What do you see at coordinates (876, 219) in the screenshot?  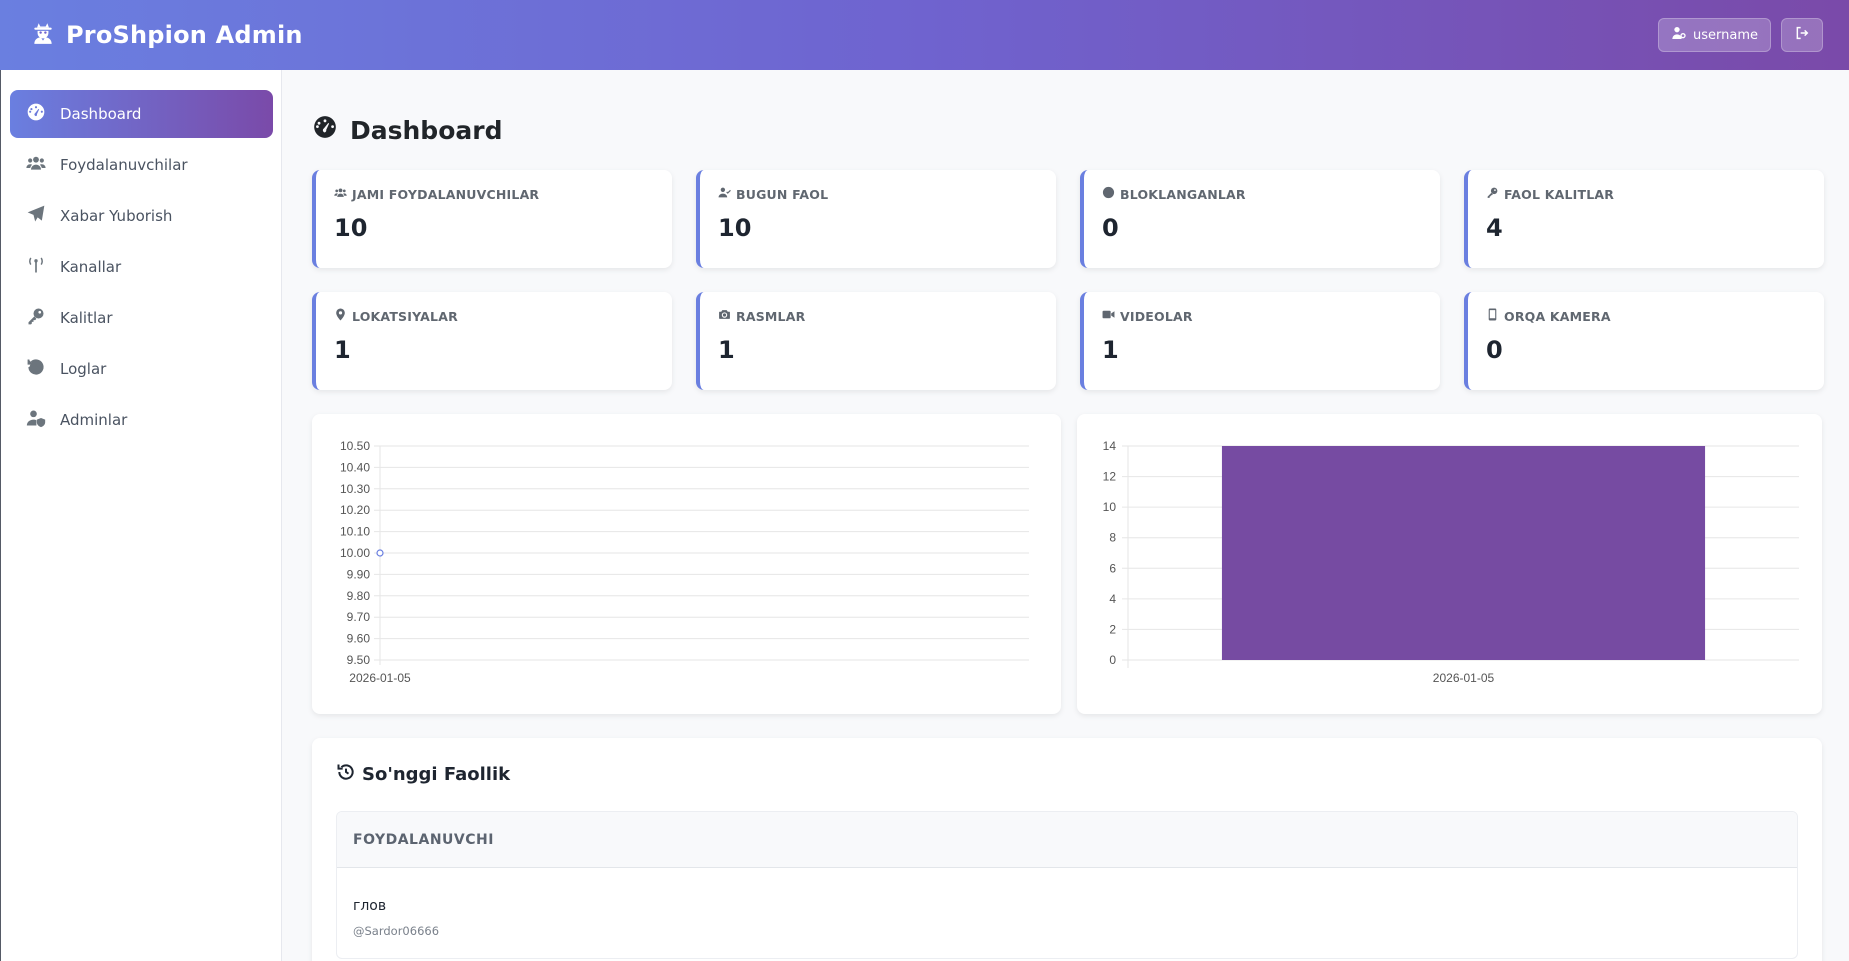 I see `stat-card-active-today: BUGUN FAOL 10` at bounding box center [876, 219].